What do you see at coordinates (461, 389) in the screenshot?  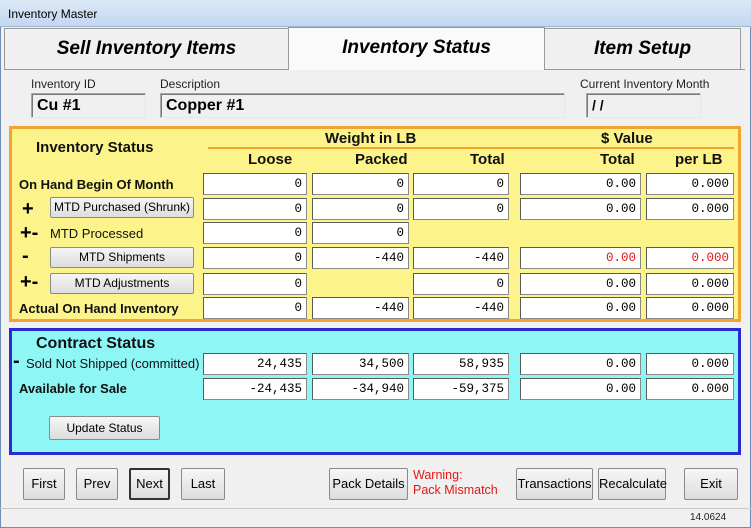 I see `available-for-sale-total: -59,375` at bounding box center [461, 389].